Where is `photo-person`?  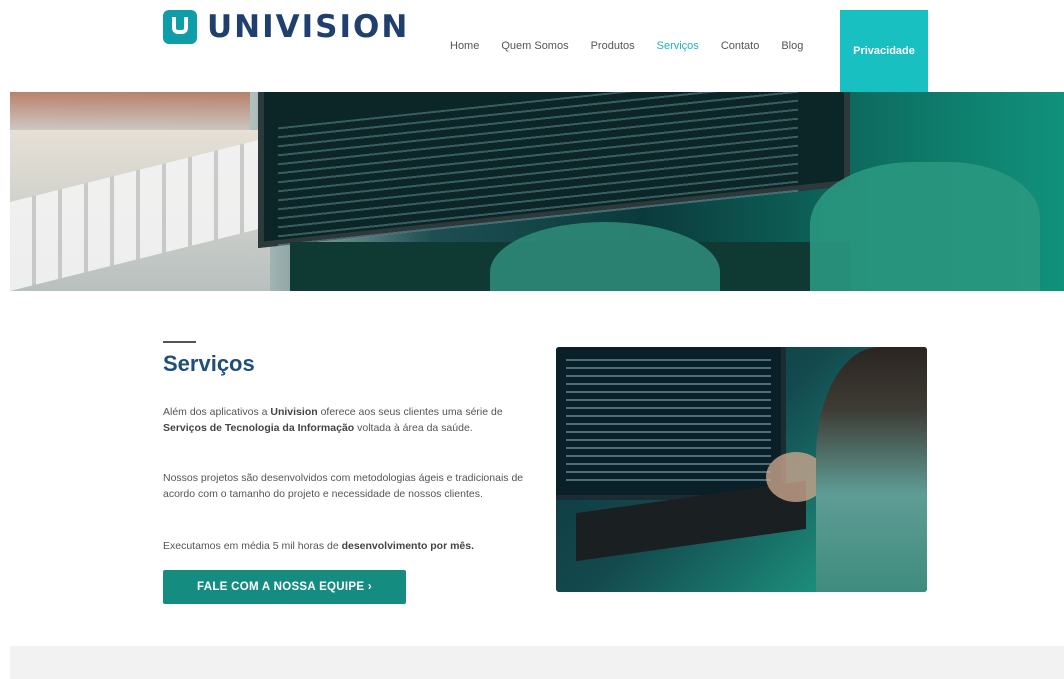
photo-person is located at coordinates (871, 469).